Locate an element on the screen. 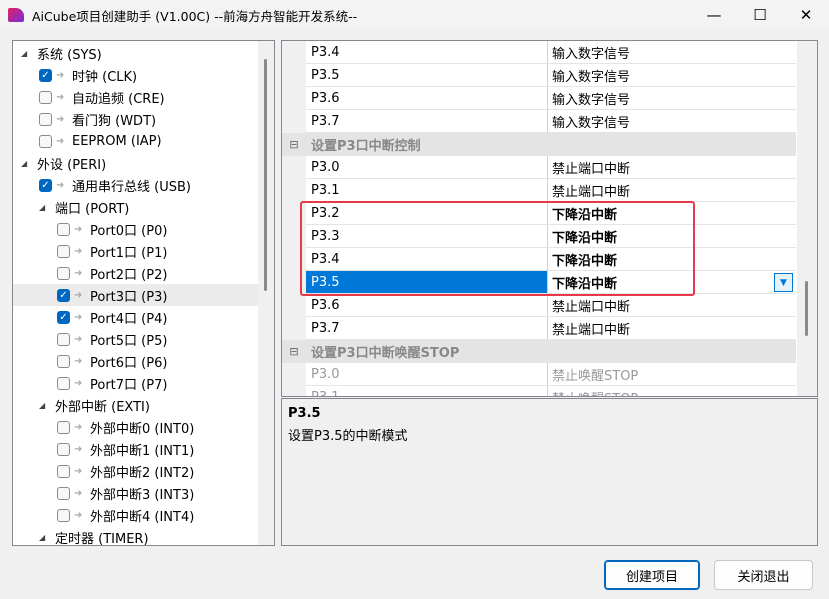 The height and width of the screenshot is (599, 829). grid-row: P3.5 输入数字信号 is located at coordinates (539, 75).